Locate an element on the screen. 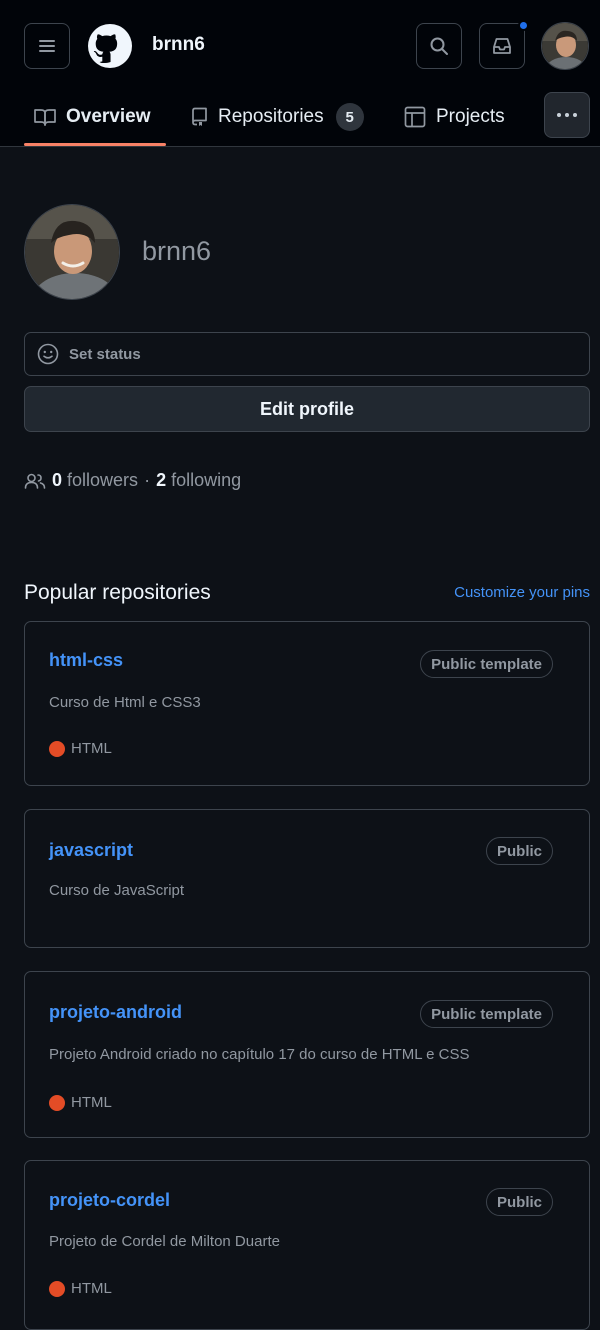  followers-label: followers is located at coordinates (103, 480).